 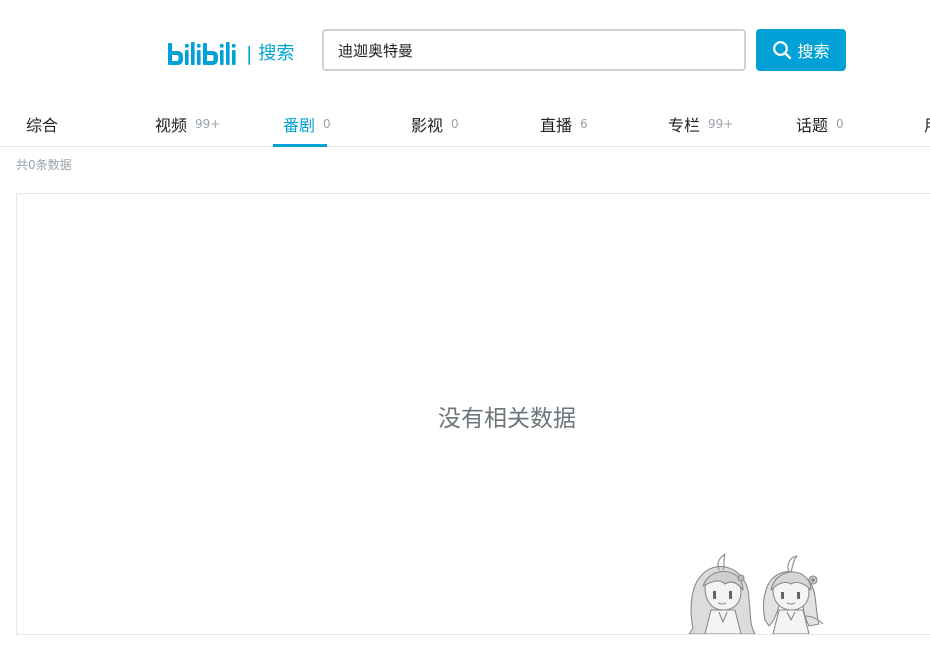 I want to click on tab-label: 综合, so click(x=42, y=125).